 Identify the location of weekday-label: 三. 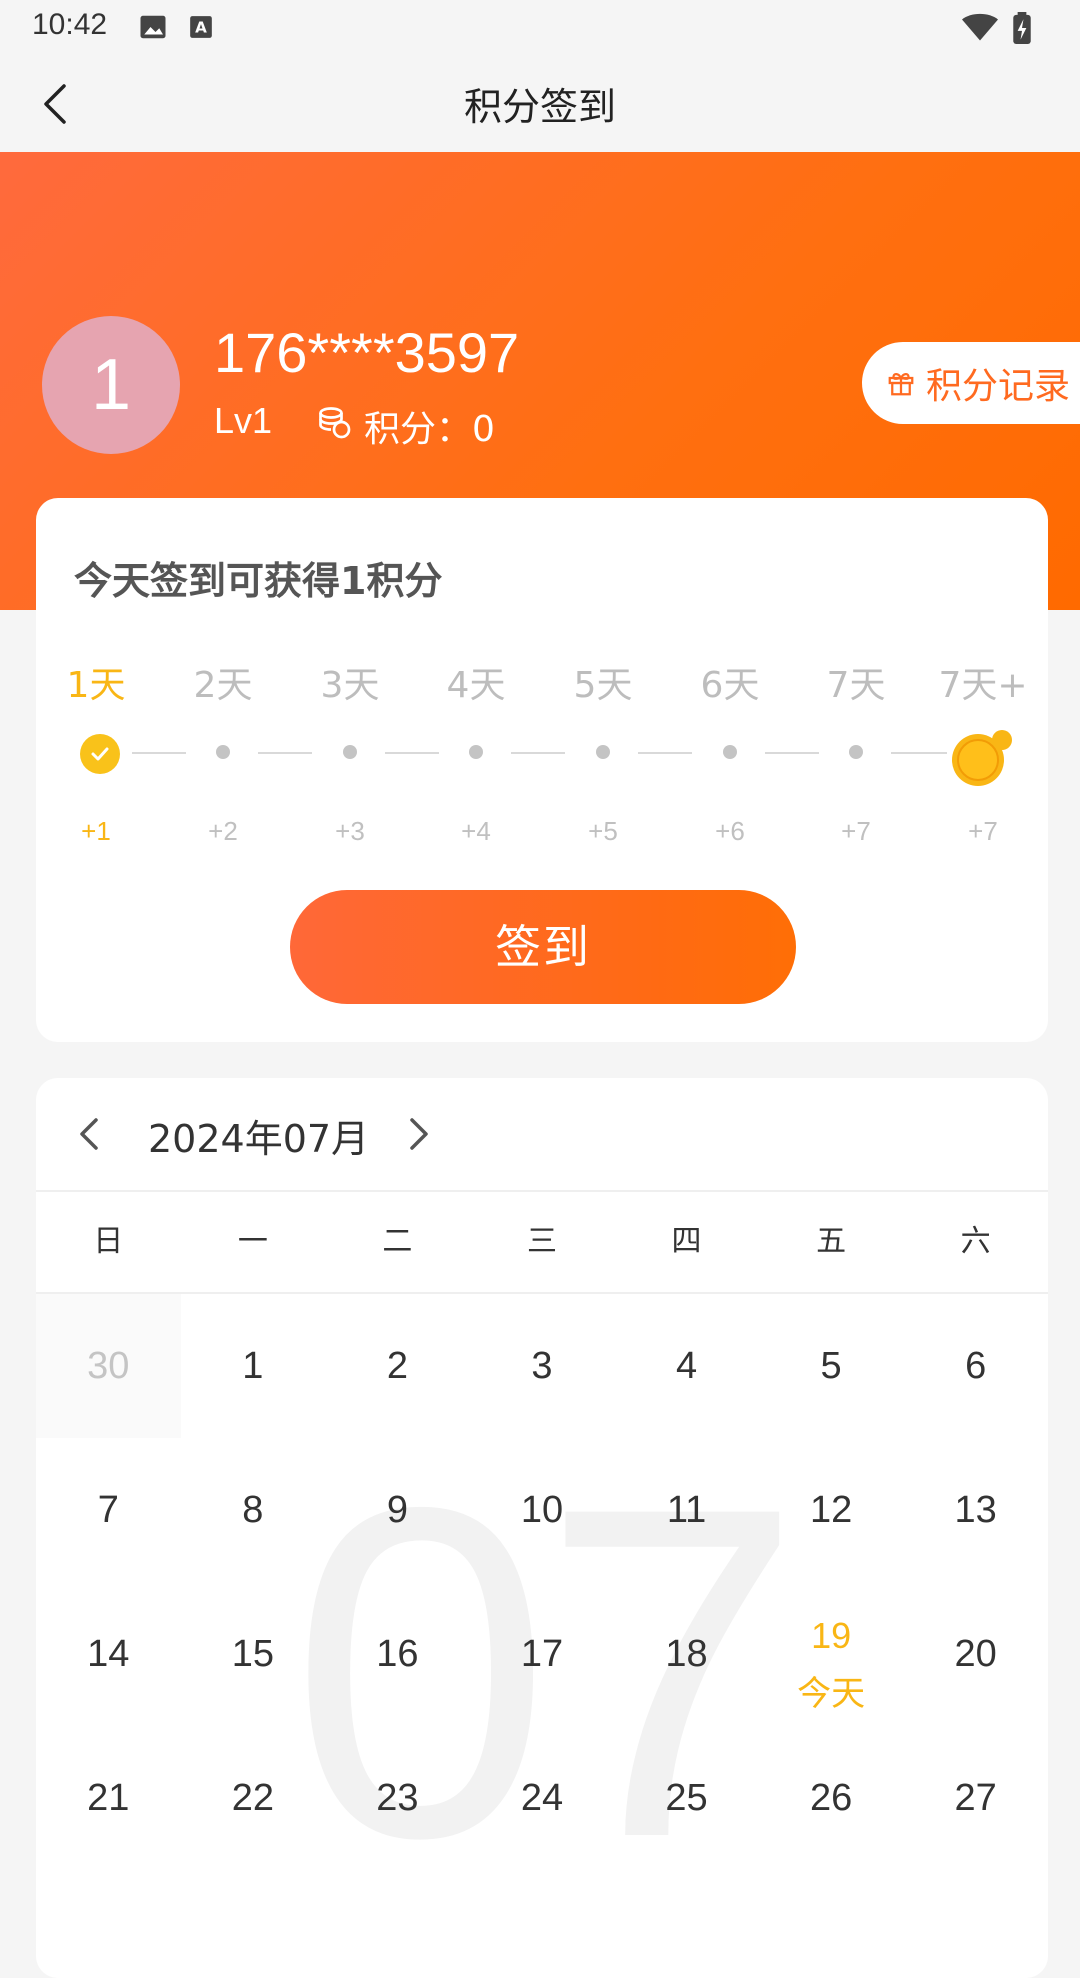
(541, 1241).